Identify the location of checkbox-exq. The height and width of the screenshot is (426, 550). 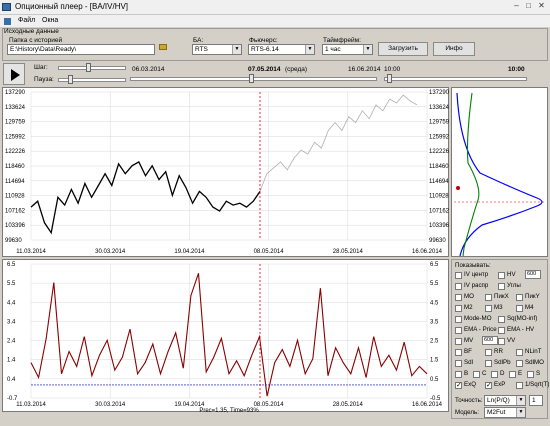
(458, 385).